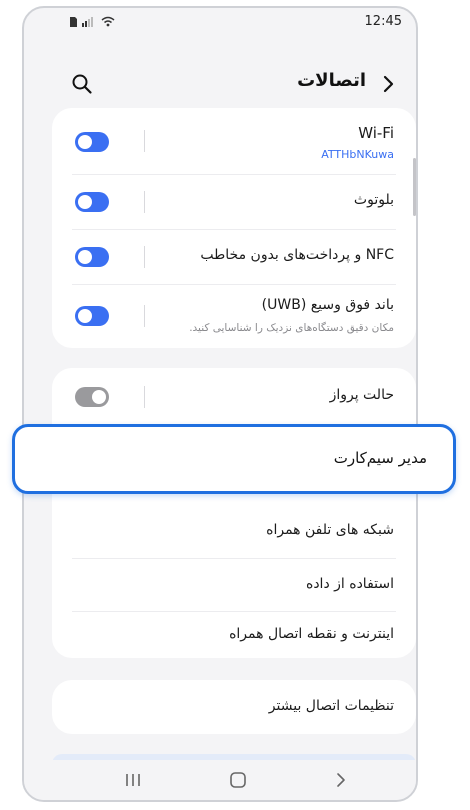  What do you see at coordinates (361, 395) in the screenshot?
I see `airplane-mode-label: حالت پرواز` at bounding box center [361, 395].